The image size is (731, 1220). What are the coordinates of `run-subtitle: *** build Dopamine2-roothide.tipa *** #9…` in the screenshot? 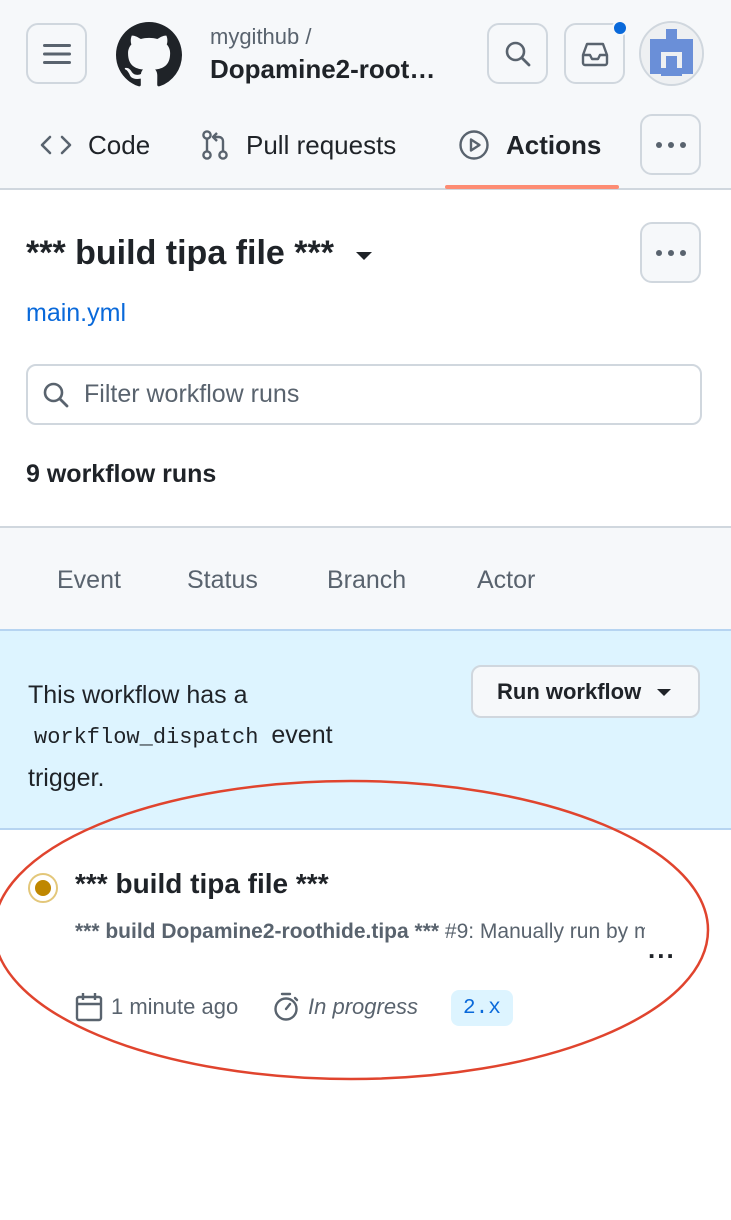 It's located at (360, 932).